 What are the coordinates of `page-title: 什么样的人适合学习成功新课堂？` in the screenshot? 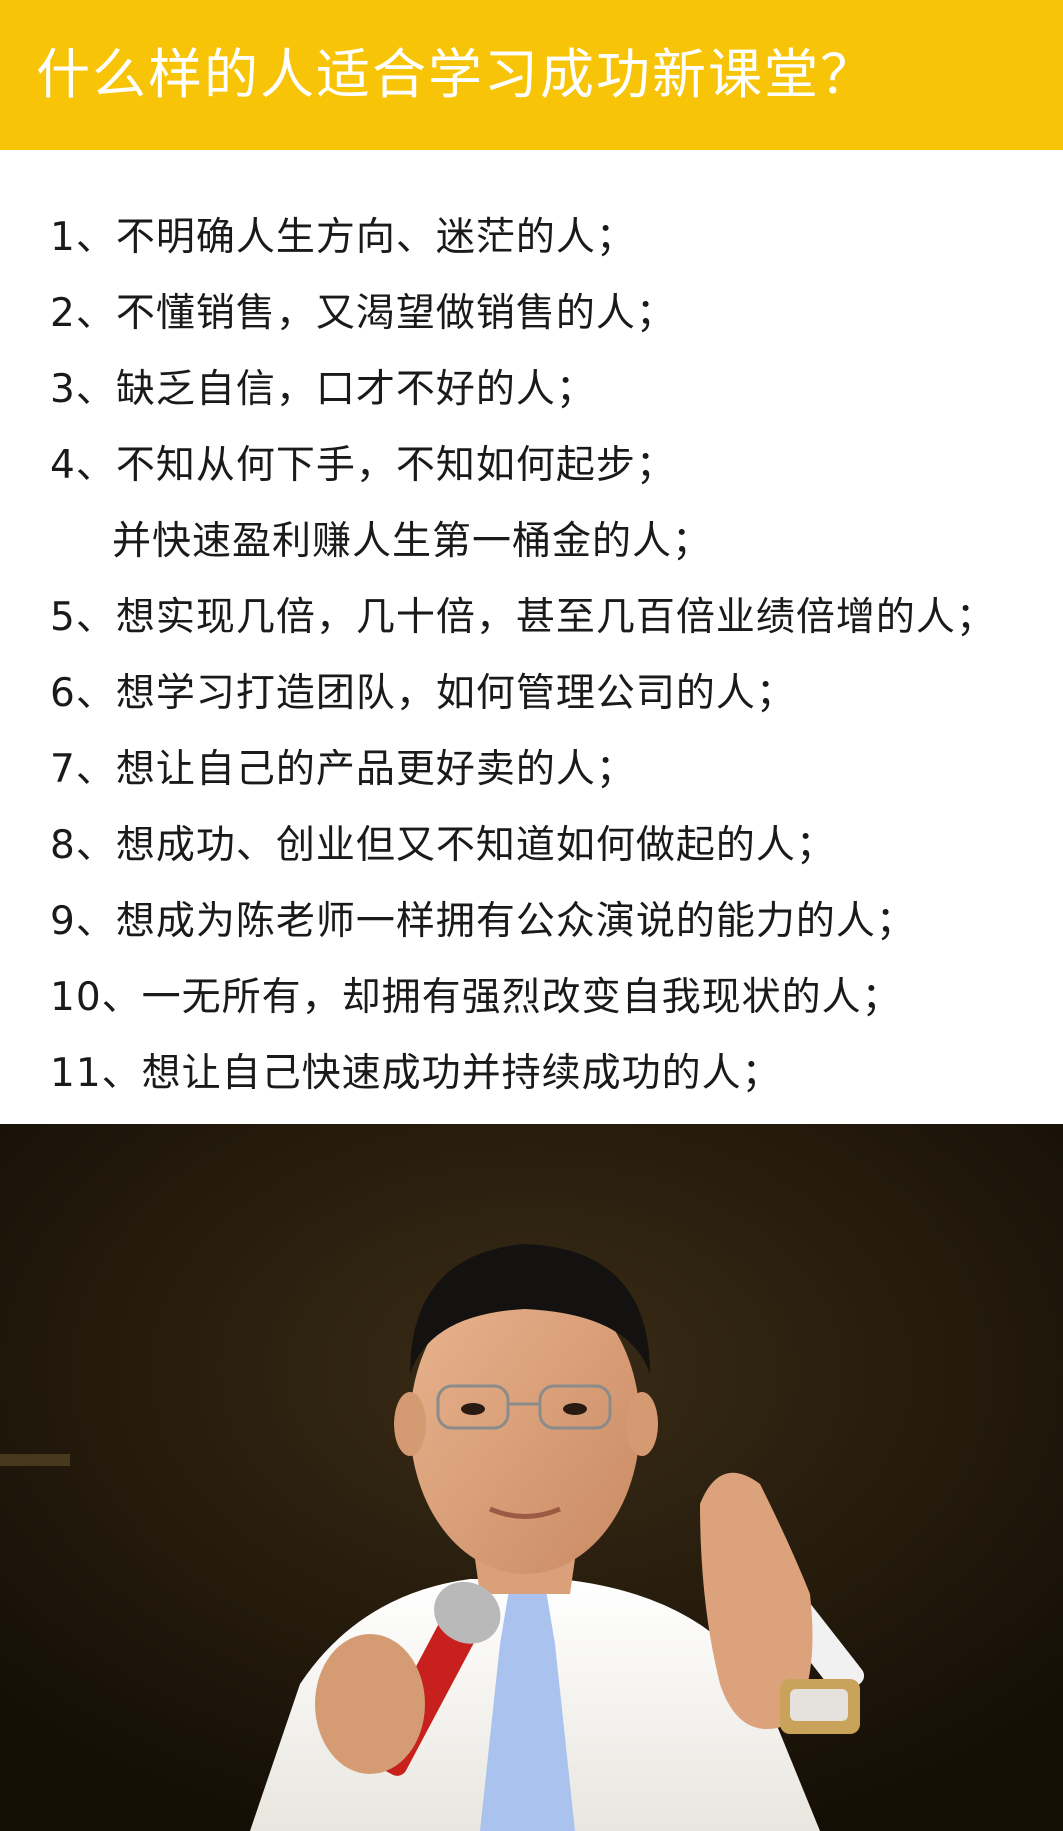 It's located at (456, 74).